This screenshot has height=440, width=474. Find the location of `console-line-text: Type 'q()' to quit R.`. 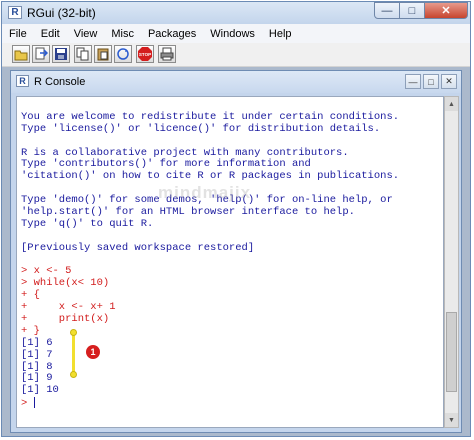

console-line-text: Type 'q()' to quit R. is located at coordinates (87, 223).